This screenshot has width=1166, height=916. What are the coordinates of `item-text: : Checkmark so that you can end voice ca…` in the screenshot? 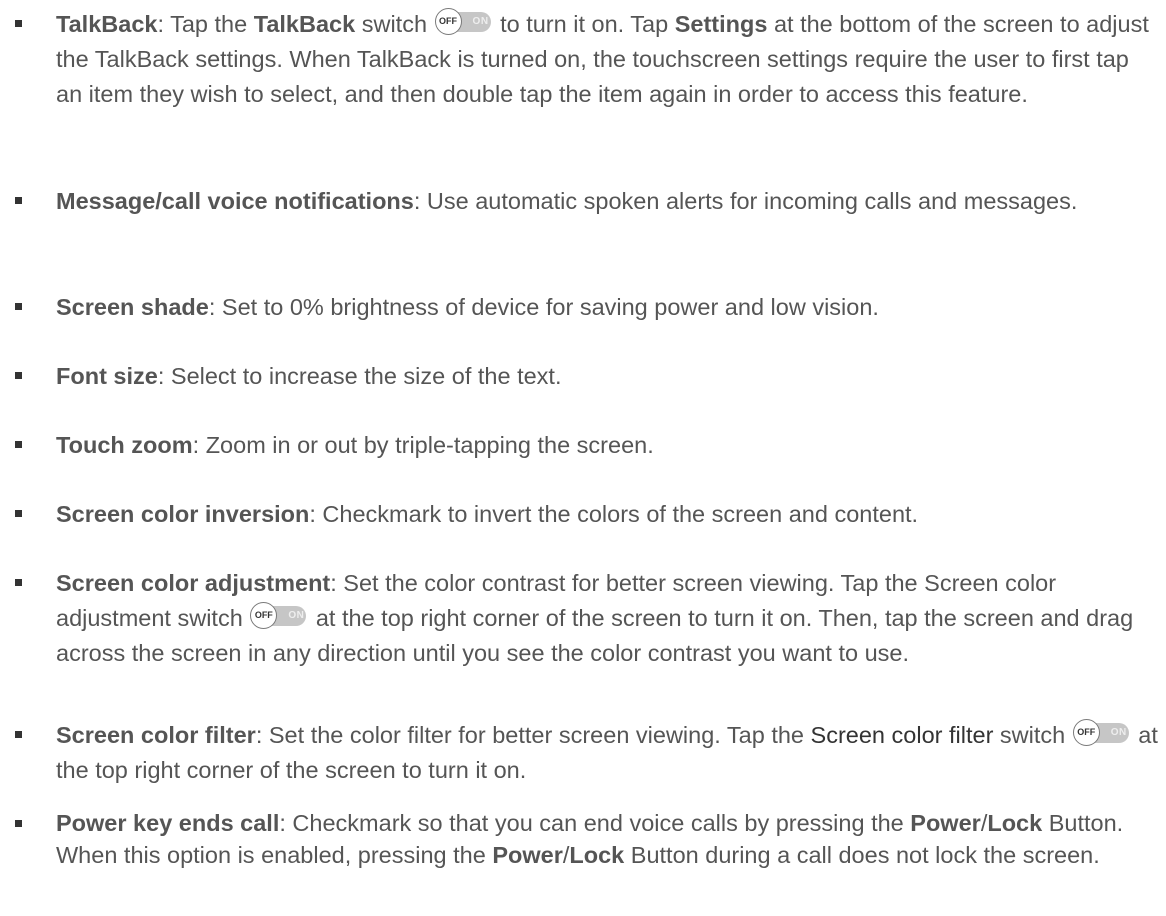 It's located at (595, 823).